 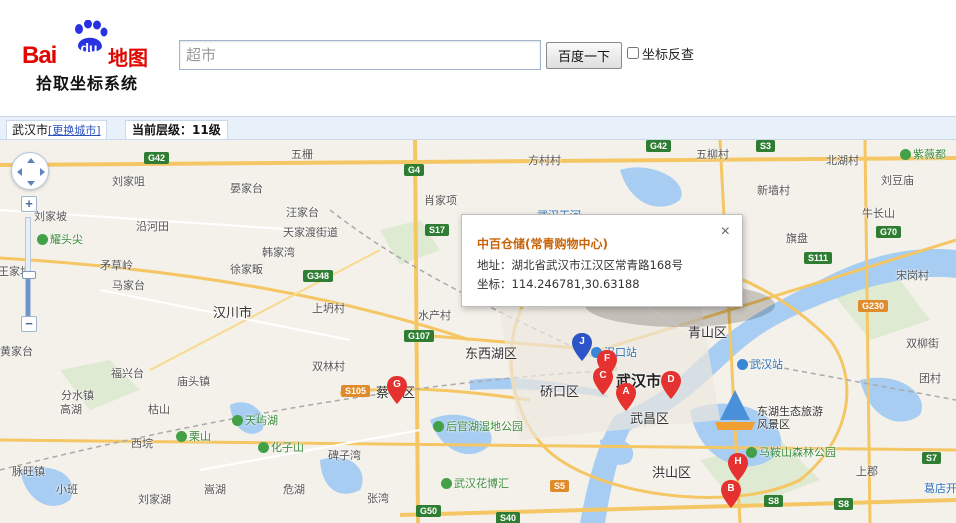 What do you see at coordinates (560, 486) in the screenshot?
I see `highway-shield: S5` at bounding box center [560, 486].